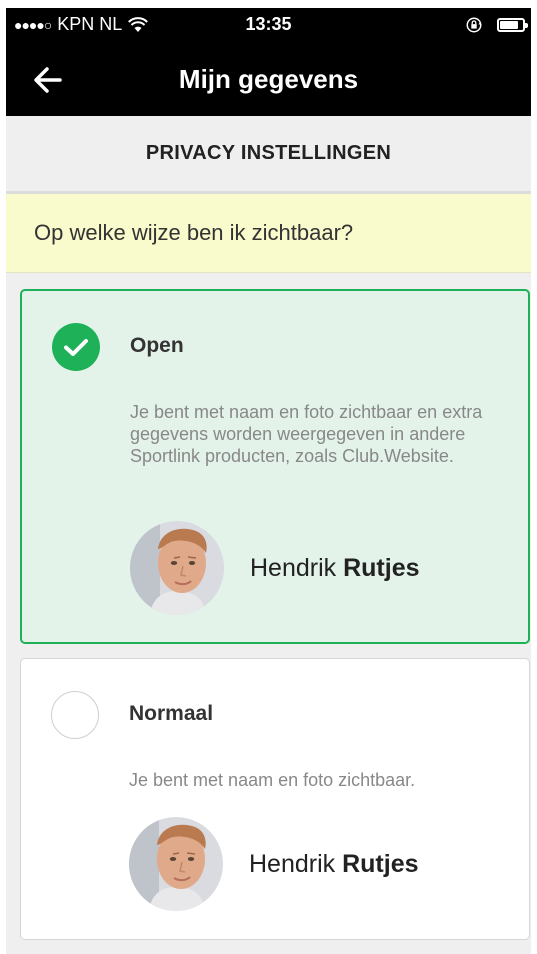 The height and width of the screenshot is (954, 537). What do you see at coordinates (171, 713) in the screenshot?
I see `option-title: Normaal` at bounding box center [171, 713].